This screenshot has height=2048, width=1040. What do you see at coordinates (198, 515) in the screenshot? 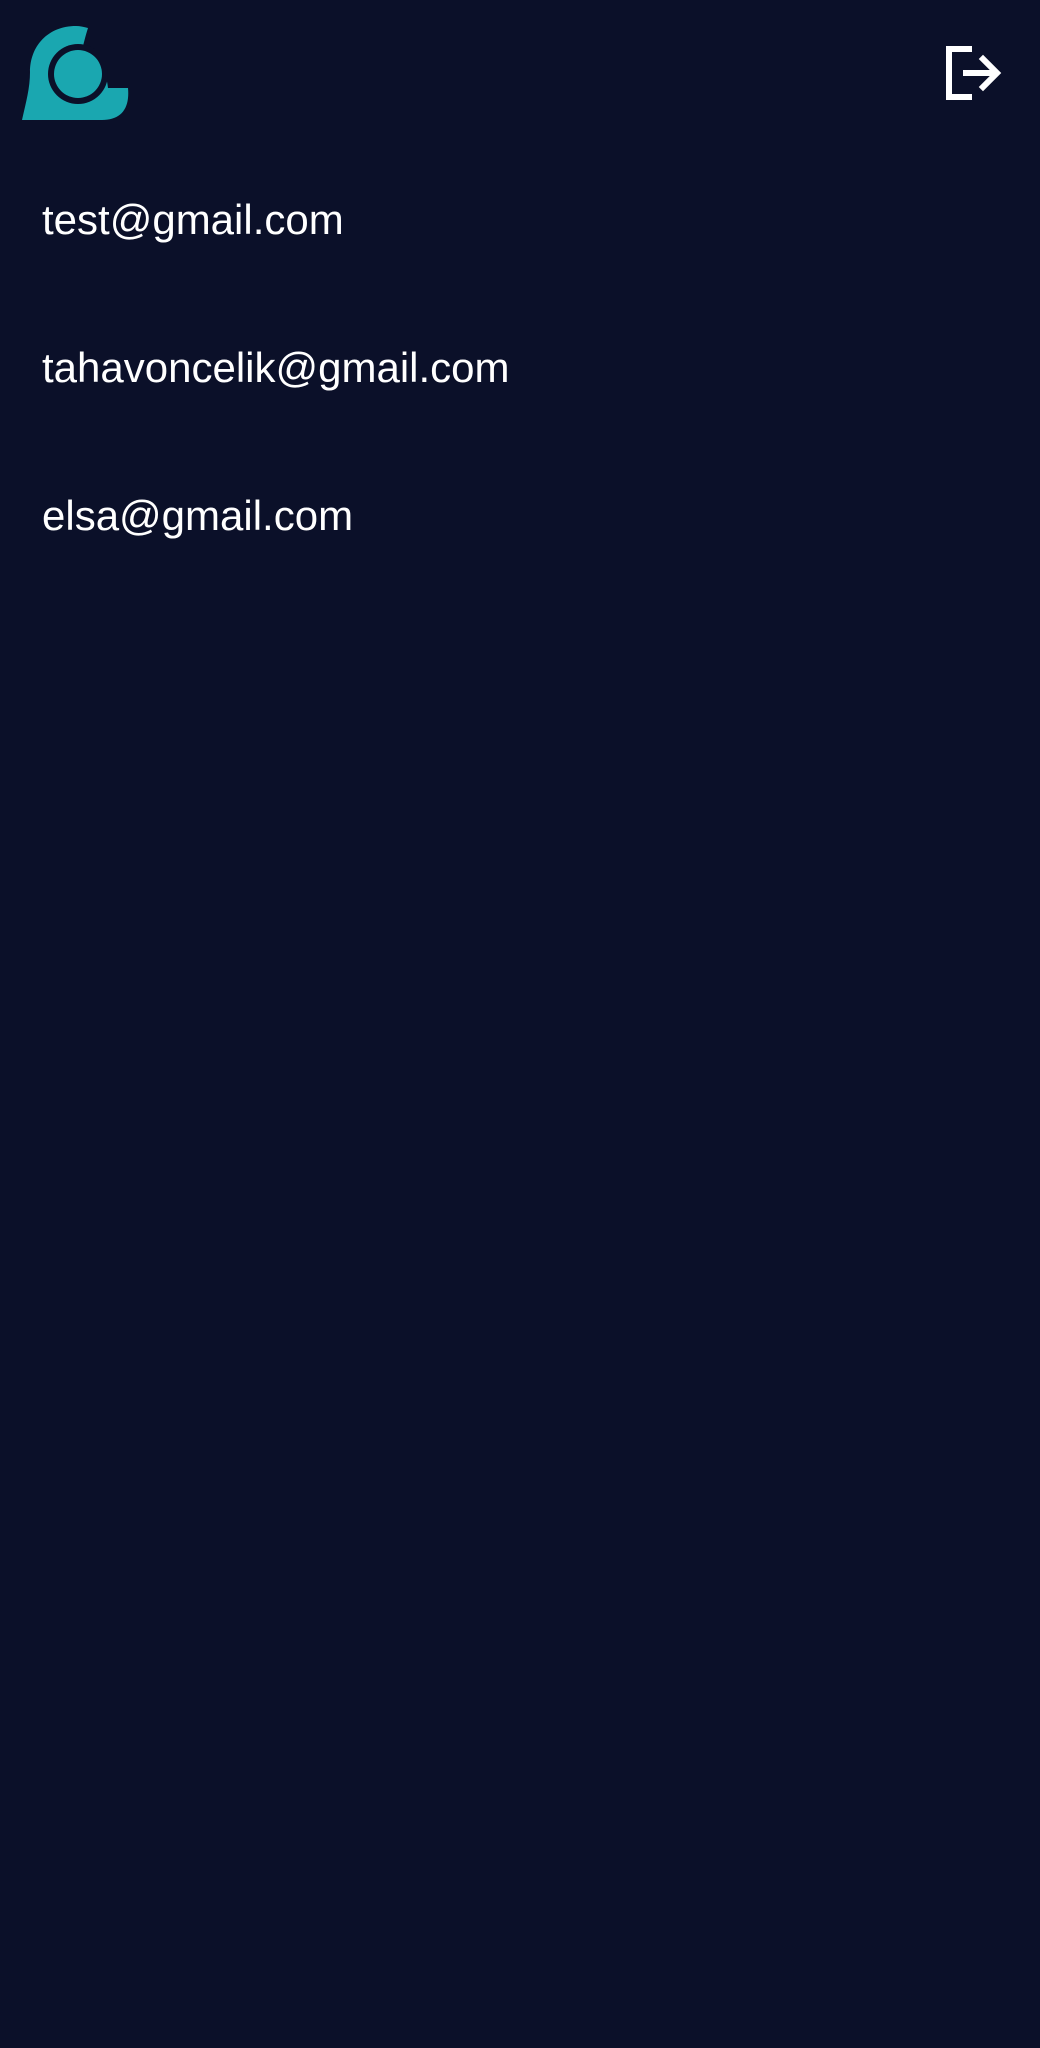
I see `user-email: elsa@gmail.com` at bounding box center [198, 515].